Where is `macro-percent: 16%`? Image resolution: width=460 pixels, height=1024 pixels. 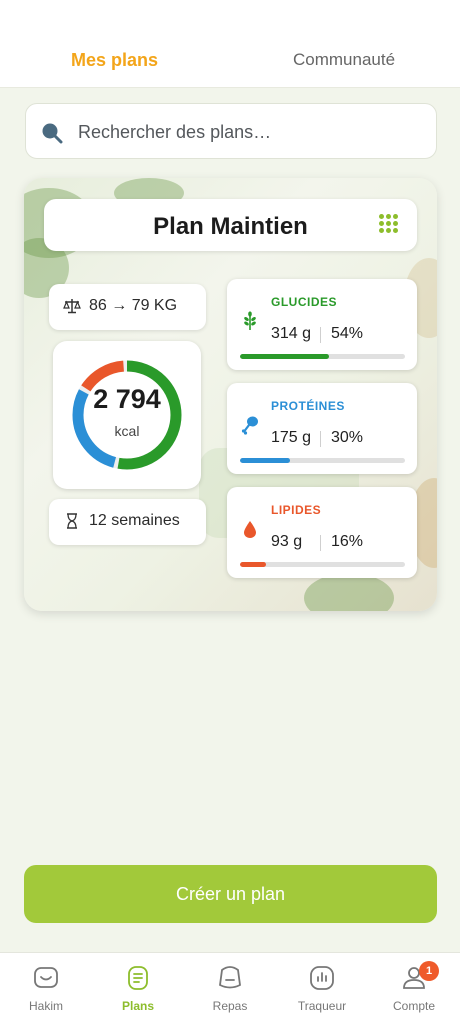 macro-percent: 16% is located at coordinates (347, 541).